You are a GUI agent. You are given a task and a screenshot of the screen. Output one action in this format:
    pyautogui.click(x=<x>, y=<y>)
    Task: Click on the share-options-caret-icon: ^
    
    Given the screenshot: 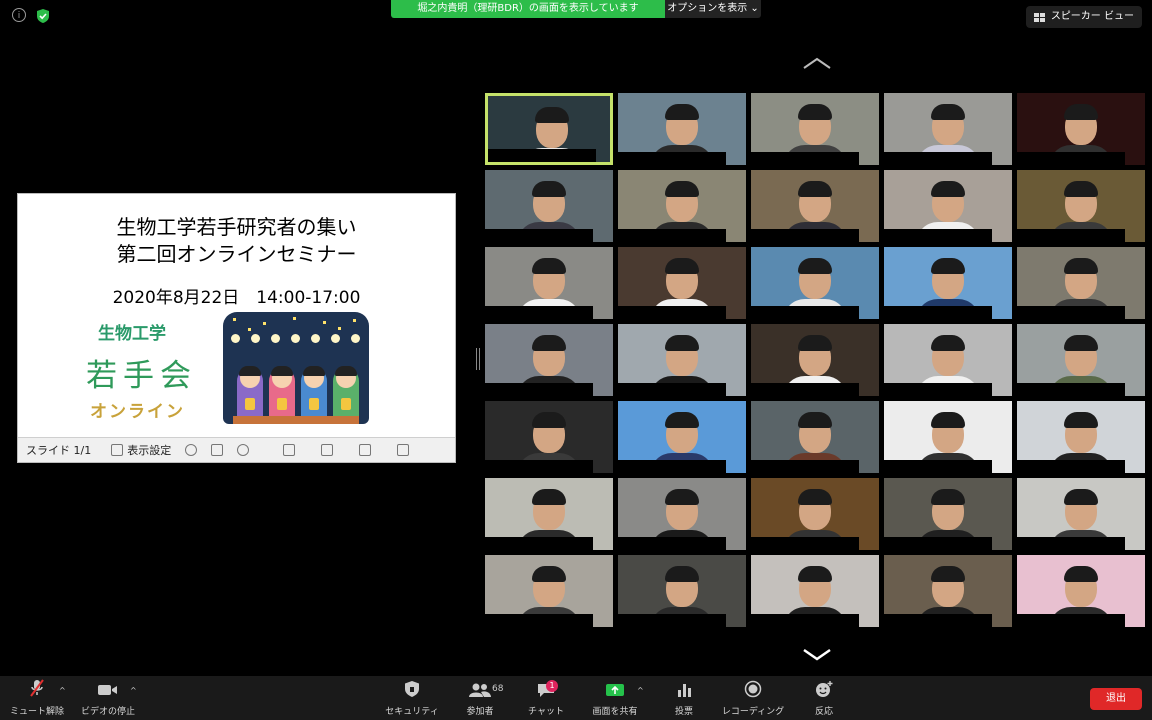 What is the action you would take?
    pyautogui.click(x=640, y=690)
    